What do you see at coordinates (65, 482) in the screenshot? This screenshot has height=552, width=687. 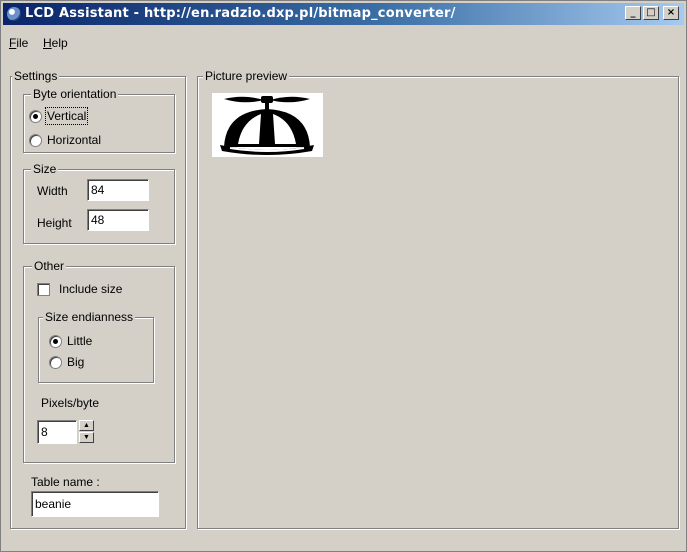 I see `table-name-label: Table name :` at bounding box center [65, 482].